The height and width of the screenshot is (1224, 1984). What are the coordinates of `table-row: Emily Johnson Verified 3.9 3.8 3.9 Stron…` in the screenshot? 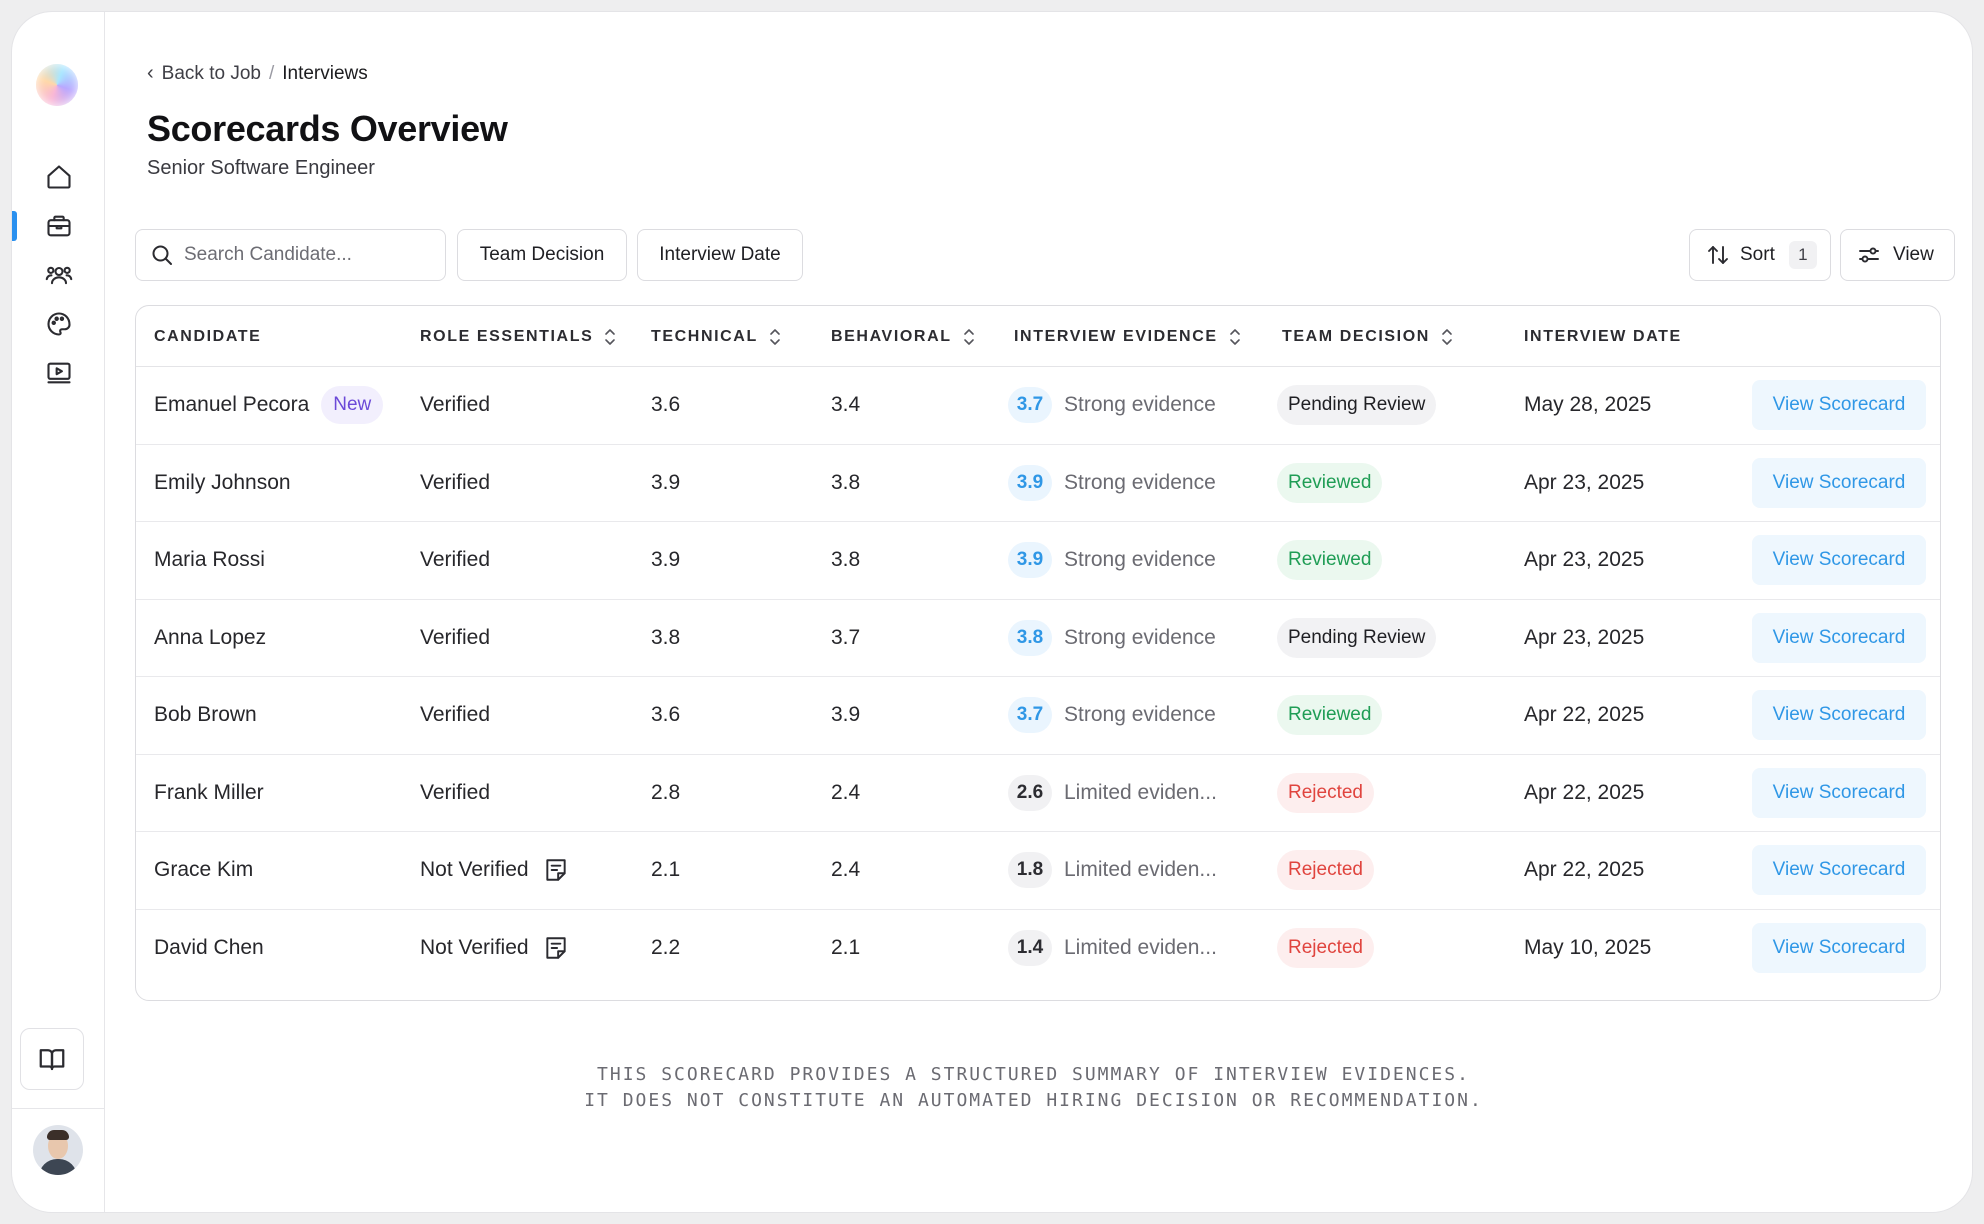 It's located at (1038, 483).